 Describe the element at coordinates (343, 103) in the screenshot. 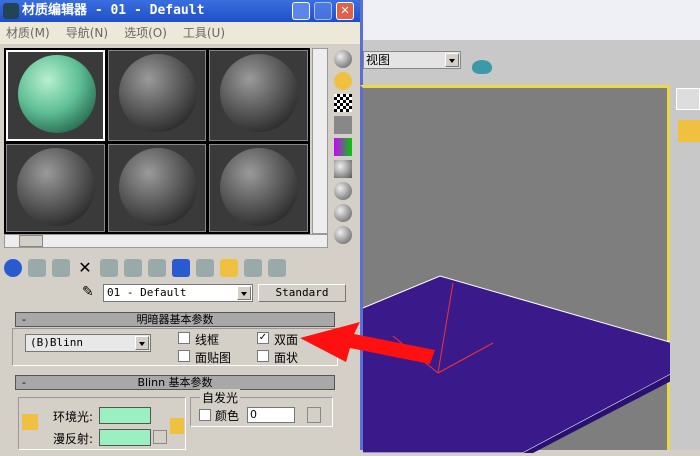

I see `background-checker-icon` at that location.